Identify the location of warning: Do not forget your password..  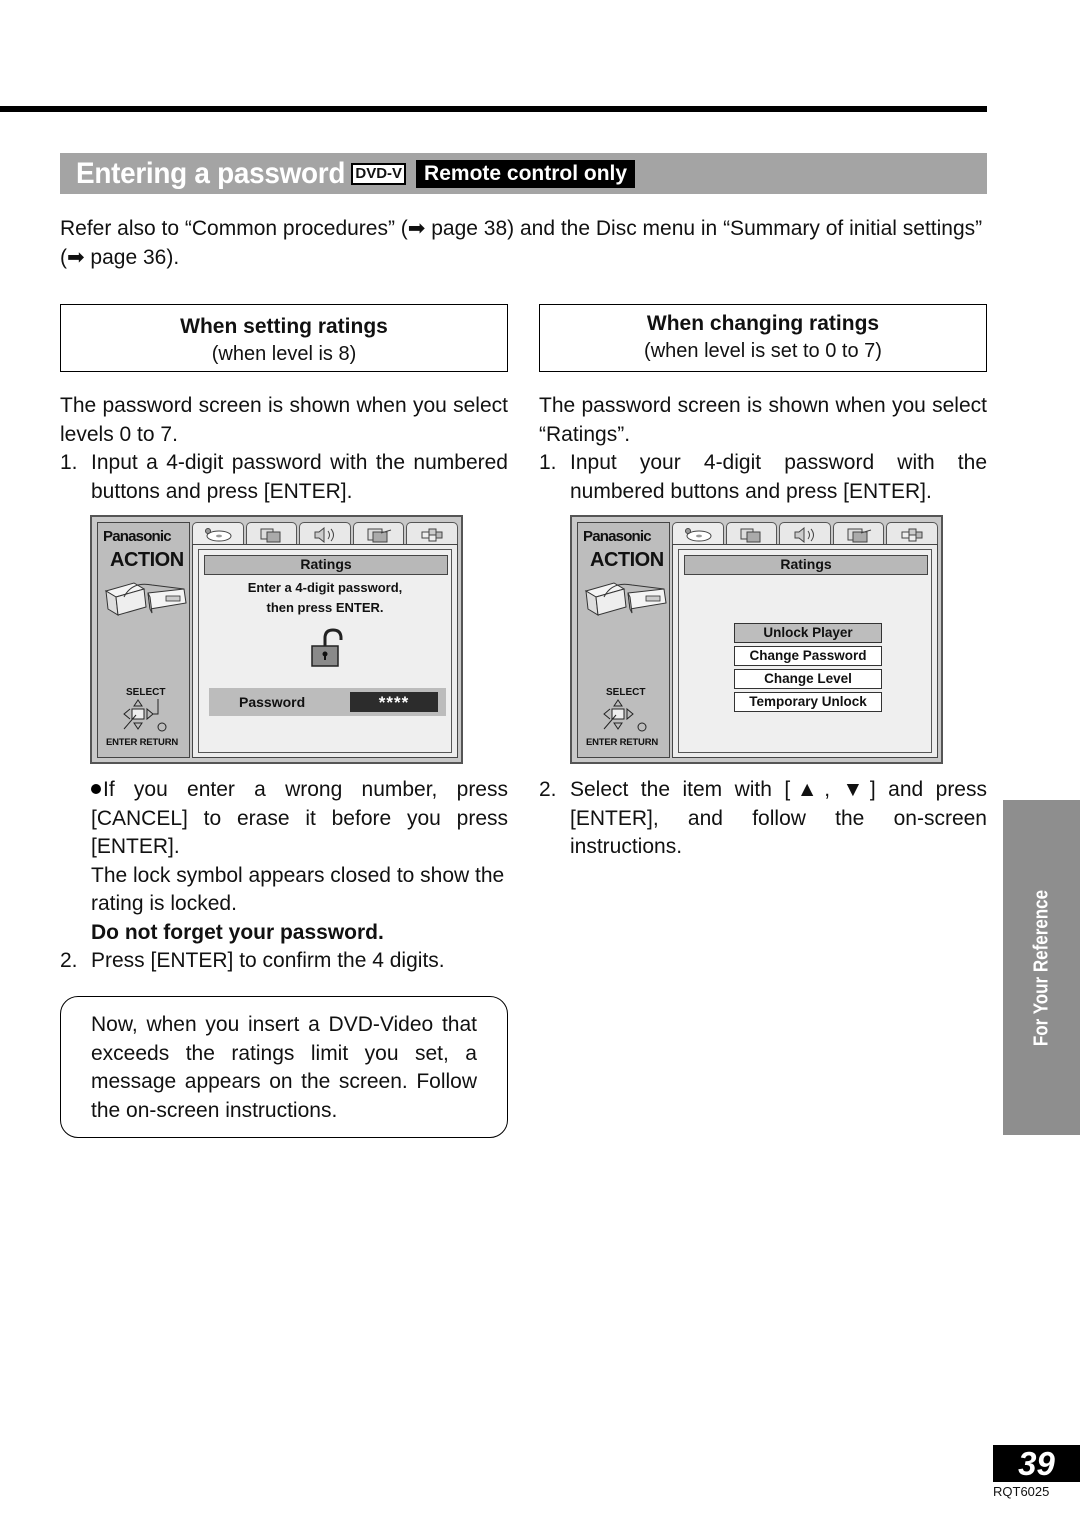
(284, 933).